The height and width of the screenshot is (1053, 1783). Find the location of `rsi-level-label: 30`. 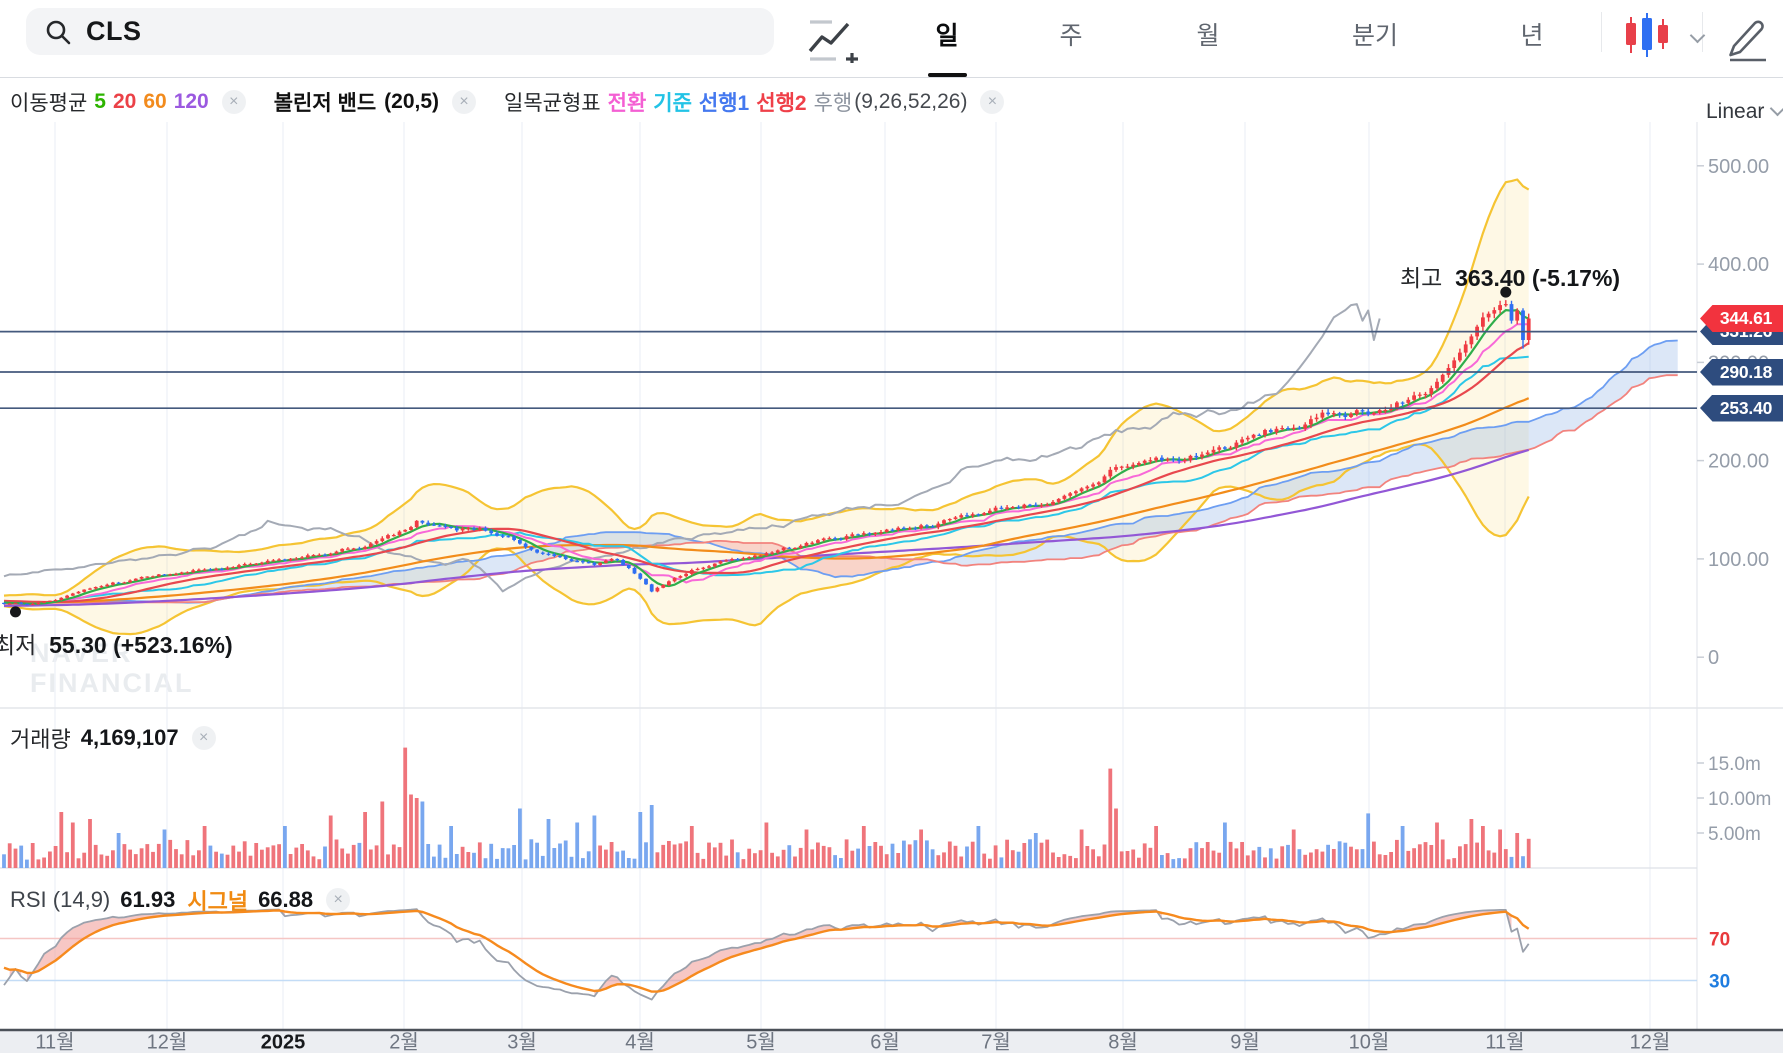

rsi-level-label: 30 is located at coordinates (1719, 982).